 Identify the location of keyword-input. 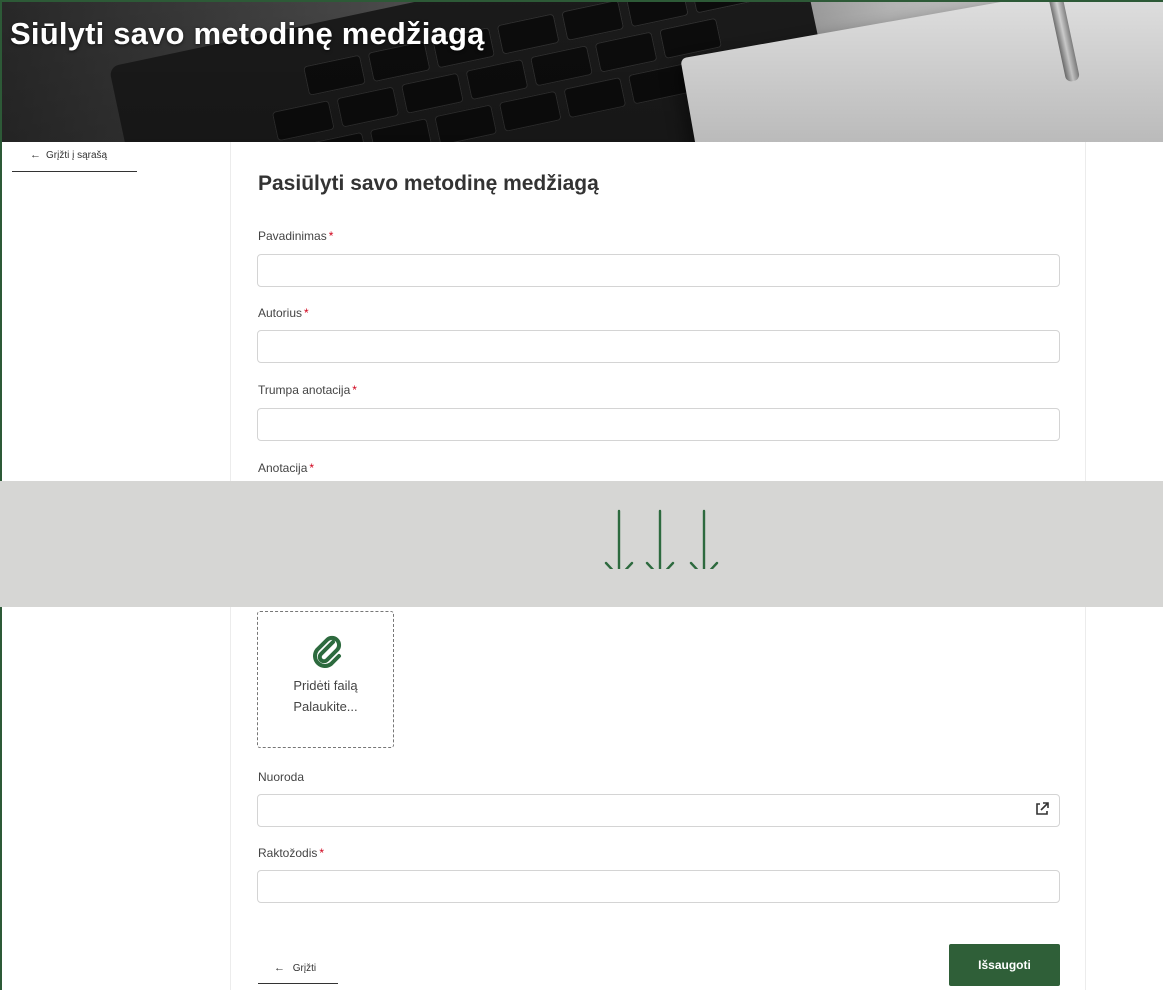
(658, 886).